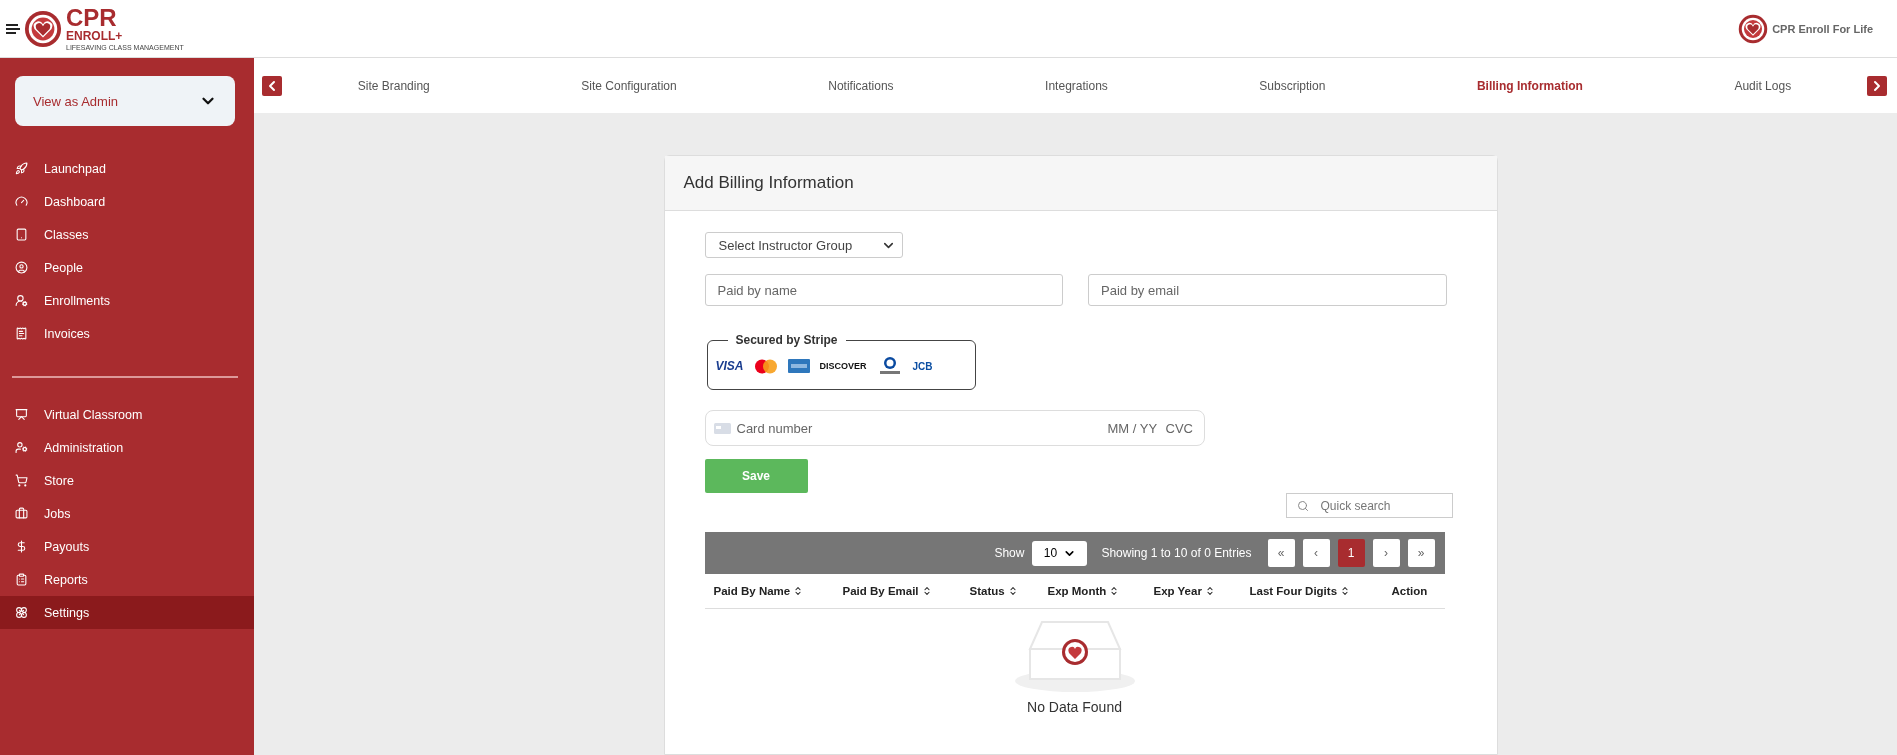  What do you see at coordinates (393, 85) in the screenshot?
I see `tab: Site Branding` at bounding box center [393, 85].